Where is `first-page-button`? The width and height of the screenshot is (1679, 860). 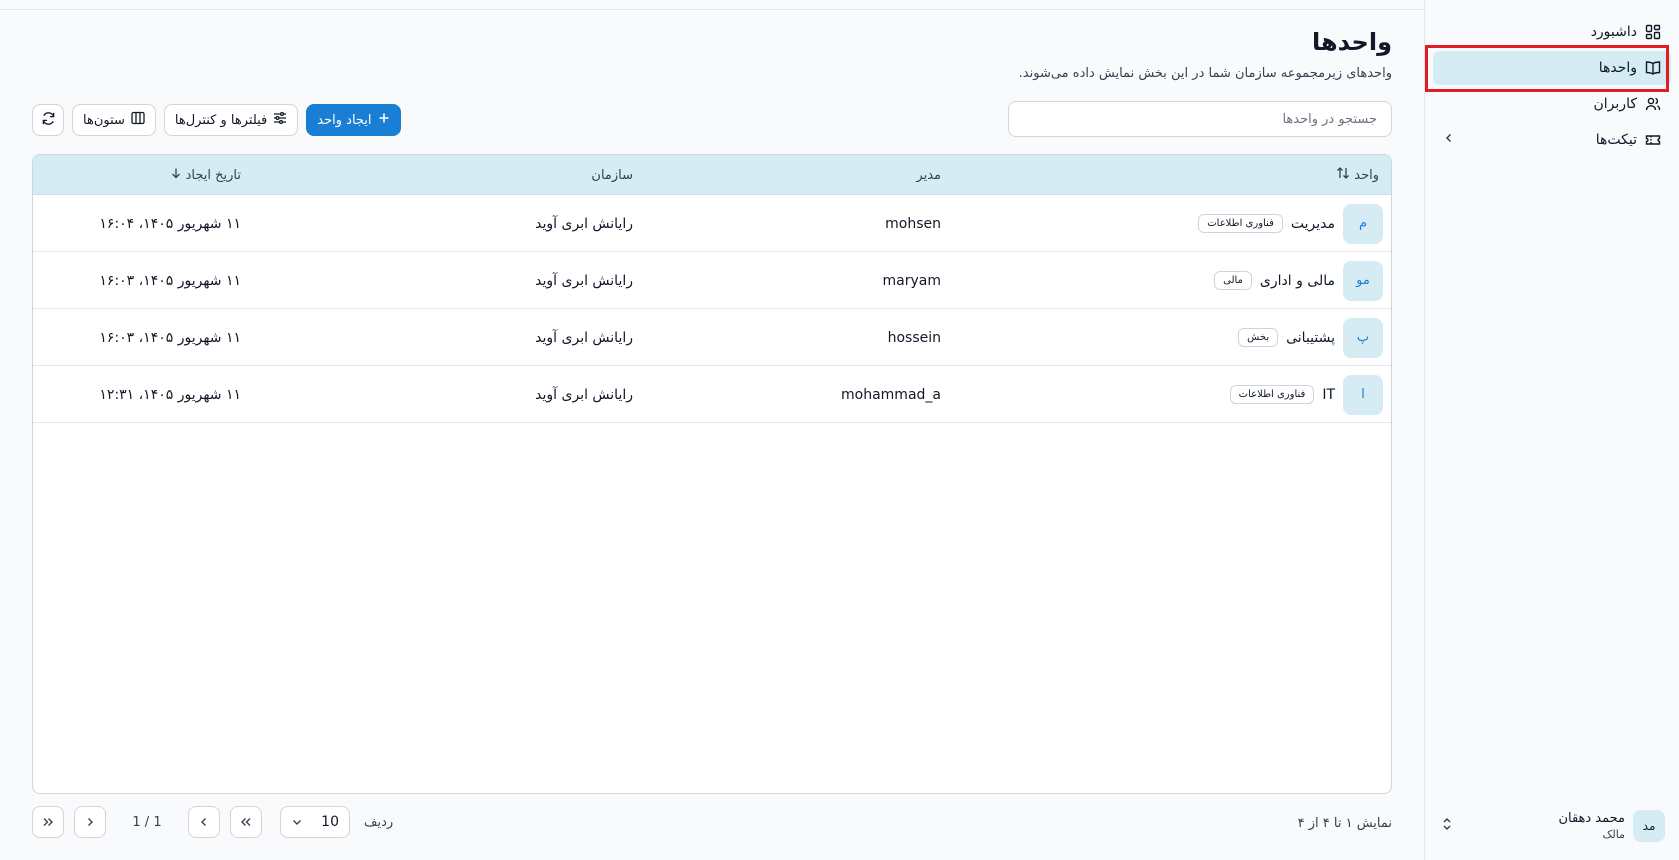
first-page-button is located at coordinates (246, 822).